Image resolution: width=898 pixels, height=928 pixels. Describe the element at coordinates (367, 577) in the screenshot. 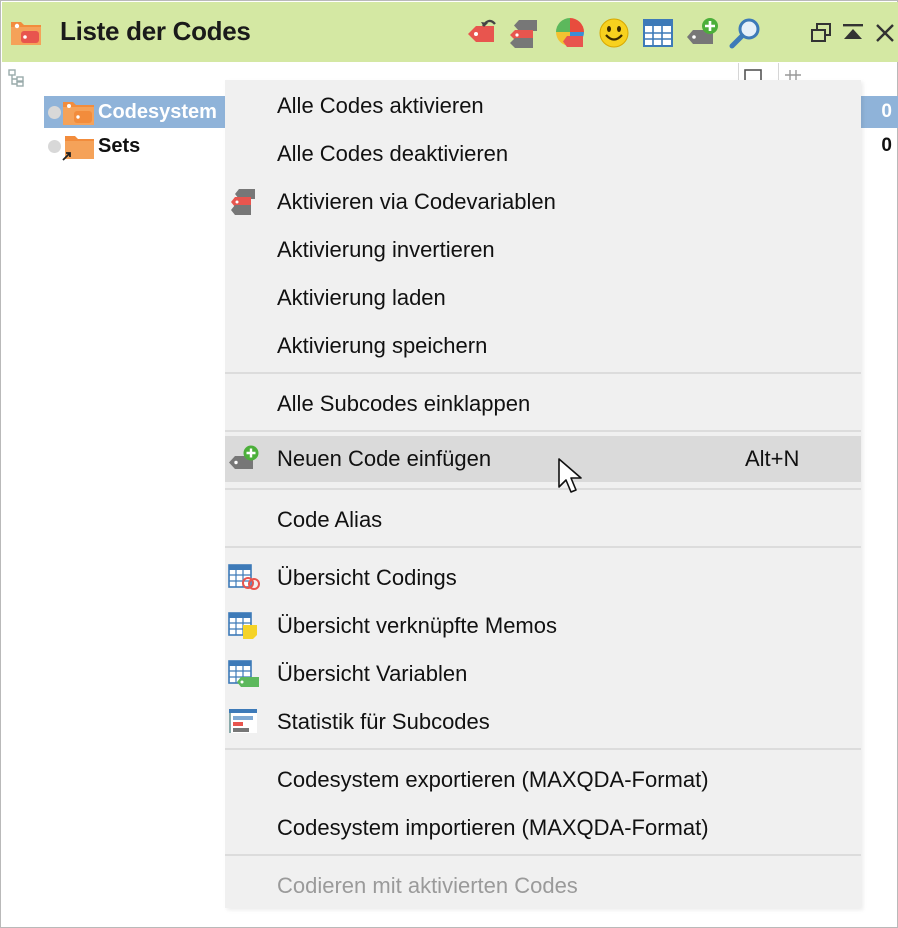

I see `menu-item-label: Übersicht Codings` at that location.